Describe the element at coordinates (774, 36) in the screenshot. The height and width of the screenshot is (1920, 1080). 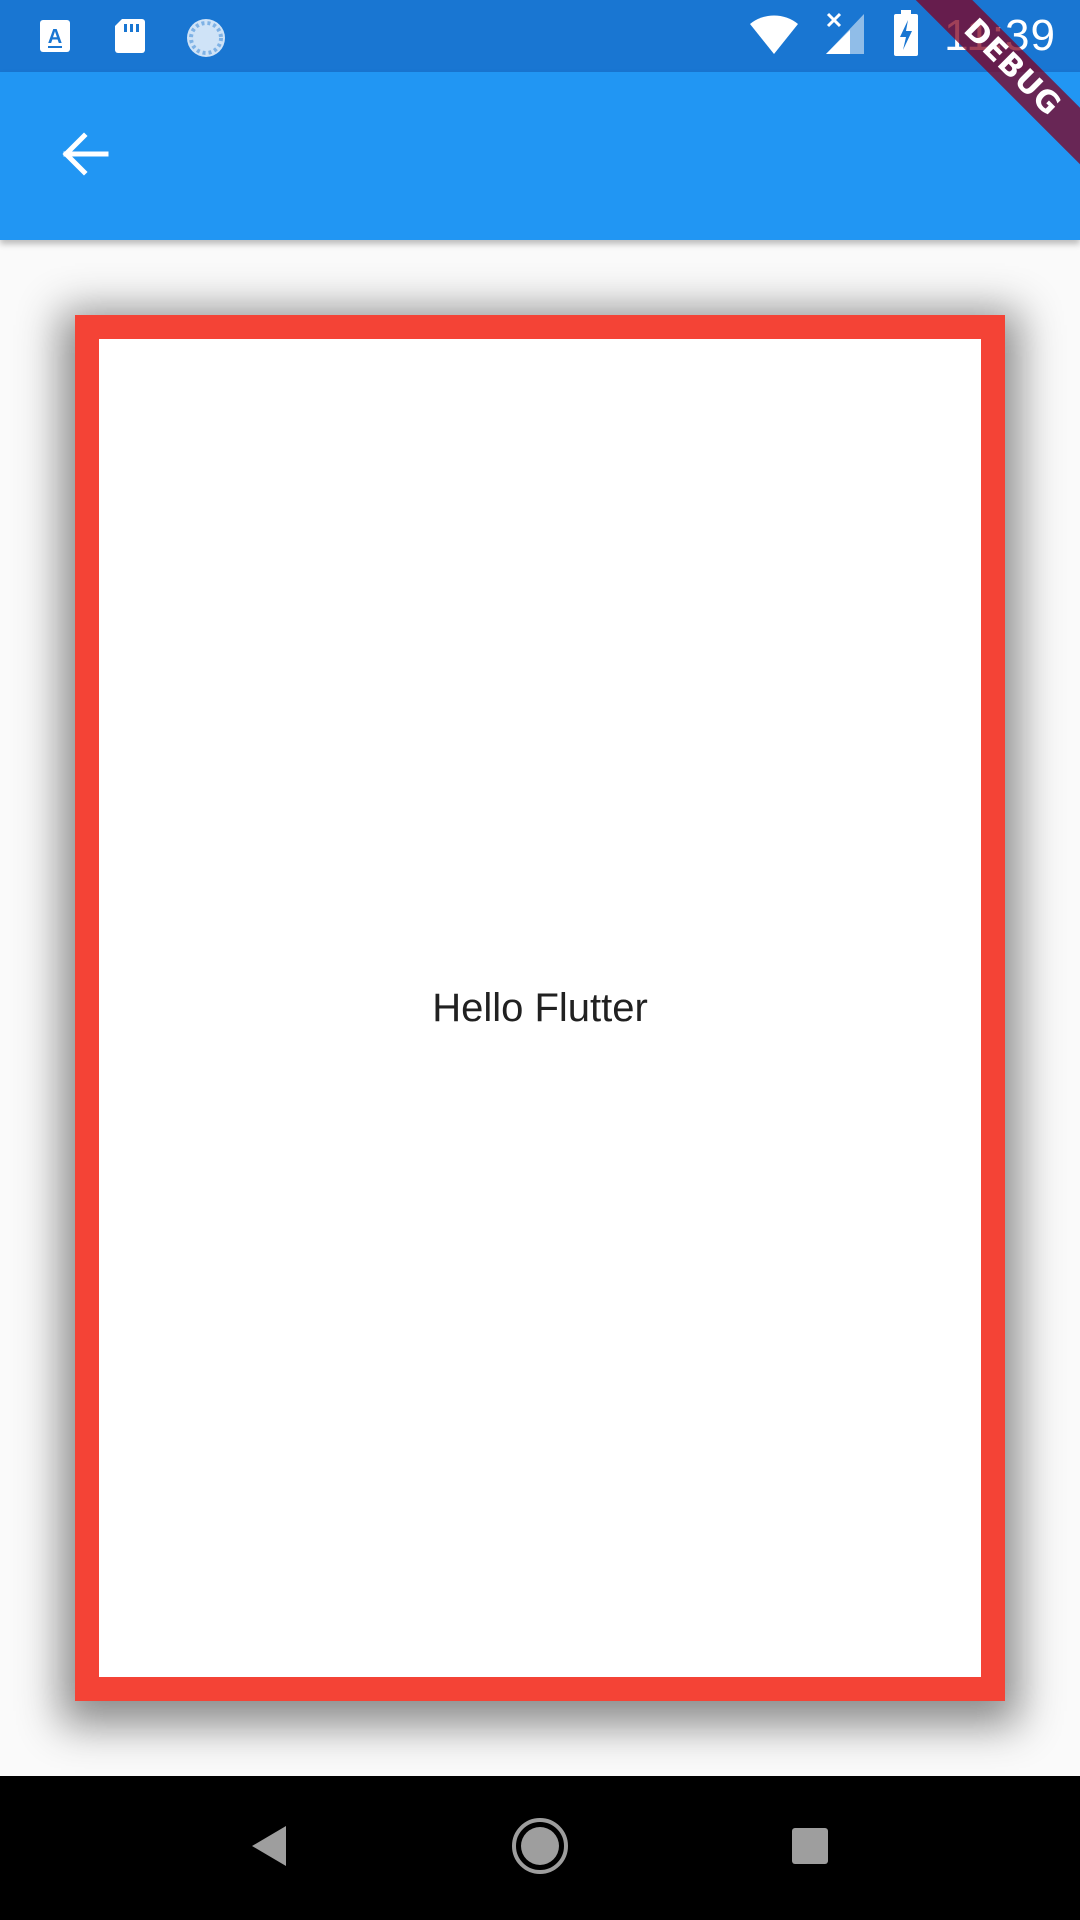
I see `wifi-icon` at that location.